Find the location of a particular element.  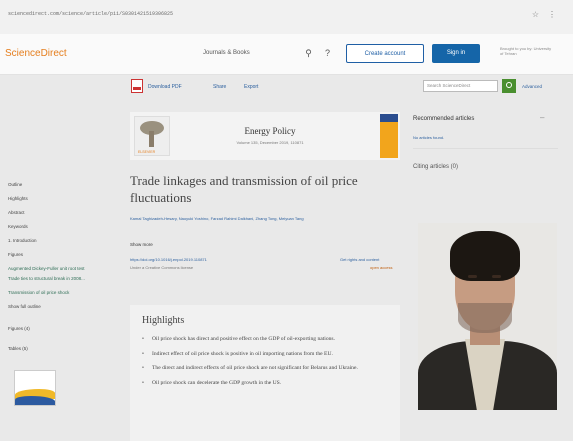

browser-menu-icon: ☆⋮ is located at coordinates (548, 14).